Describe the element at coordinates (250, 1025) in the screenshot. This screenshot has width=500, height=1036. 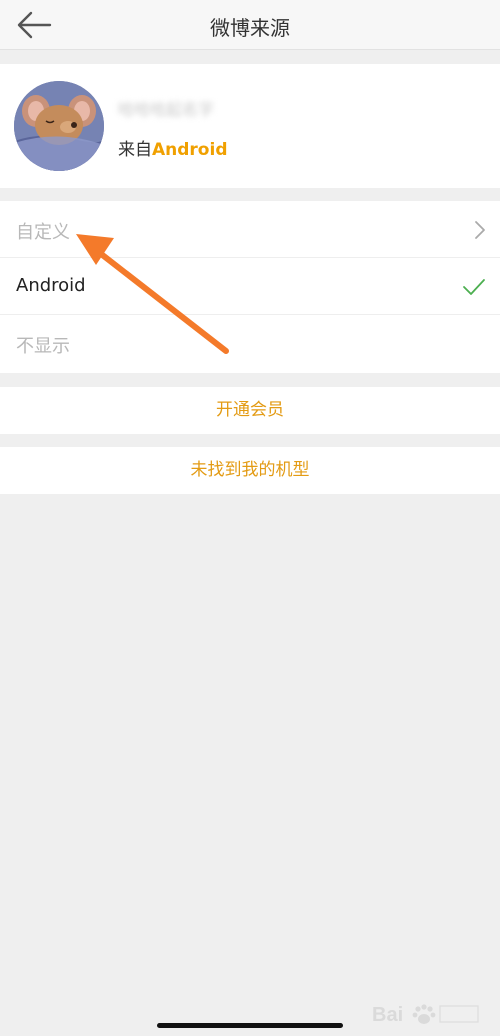
I see `home-indicator` at that location.